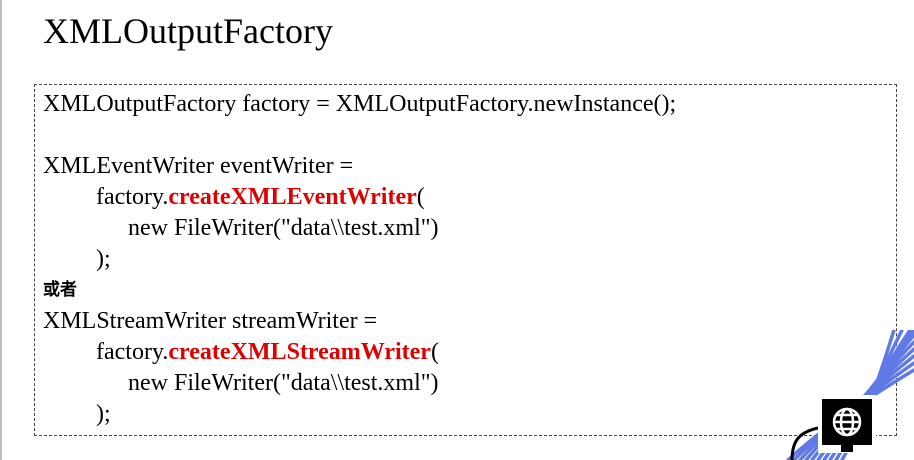 The height and width of the screenshot is (460, 914). Describe the element at coordinates (132, 352) in the screenshot. I see `stream-call-prefix: factory.` at that location.